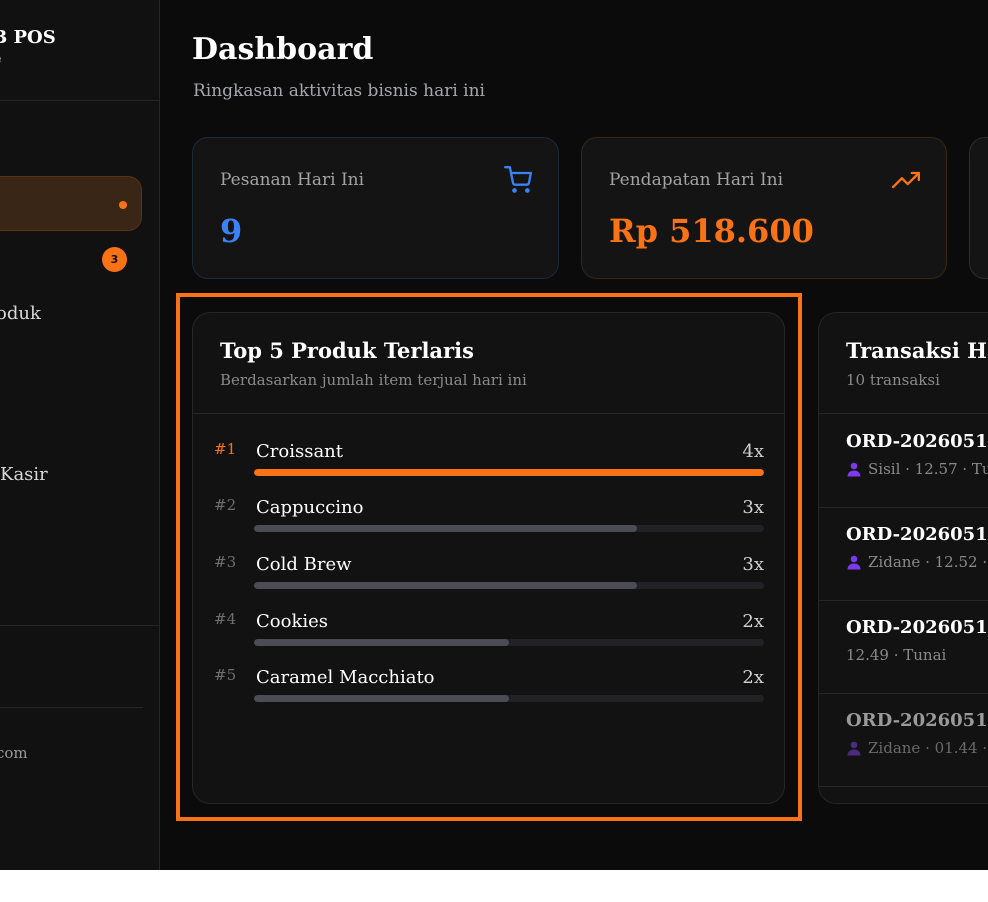 The image size is (988, 902). I want to click on sidebar-item-produk: oduk, so click(20, 313).